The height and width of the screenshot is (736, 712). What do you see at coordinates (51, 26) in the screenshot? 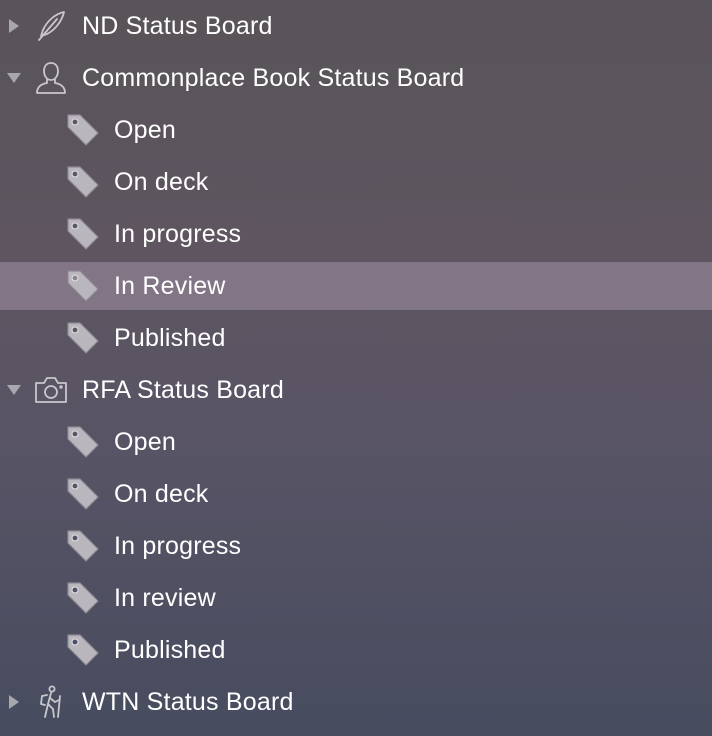
I see `quill-pen-icon` at bounding box center [51, 26].